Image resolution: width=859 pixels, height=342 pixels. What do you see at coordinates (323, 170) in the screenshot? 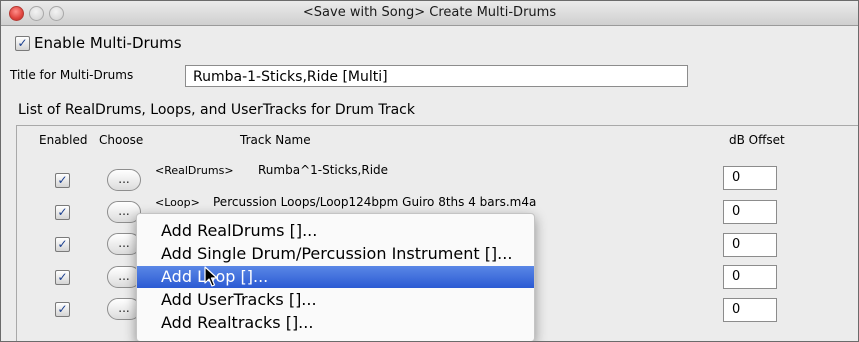
I see `row-1-track-name: Rumba^1-Sticks,Ride` at bounding box center [323, 170].